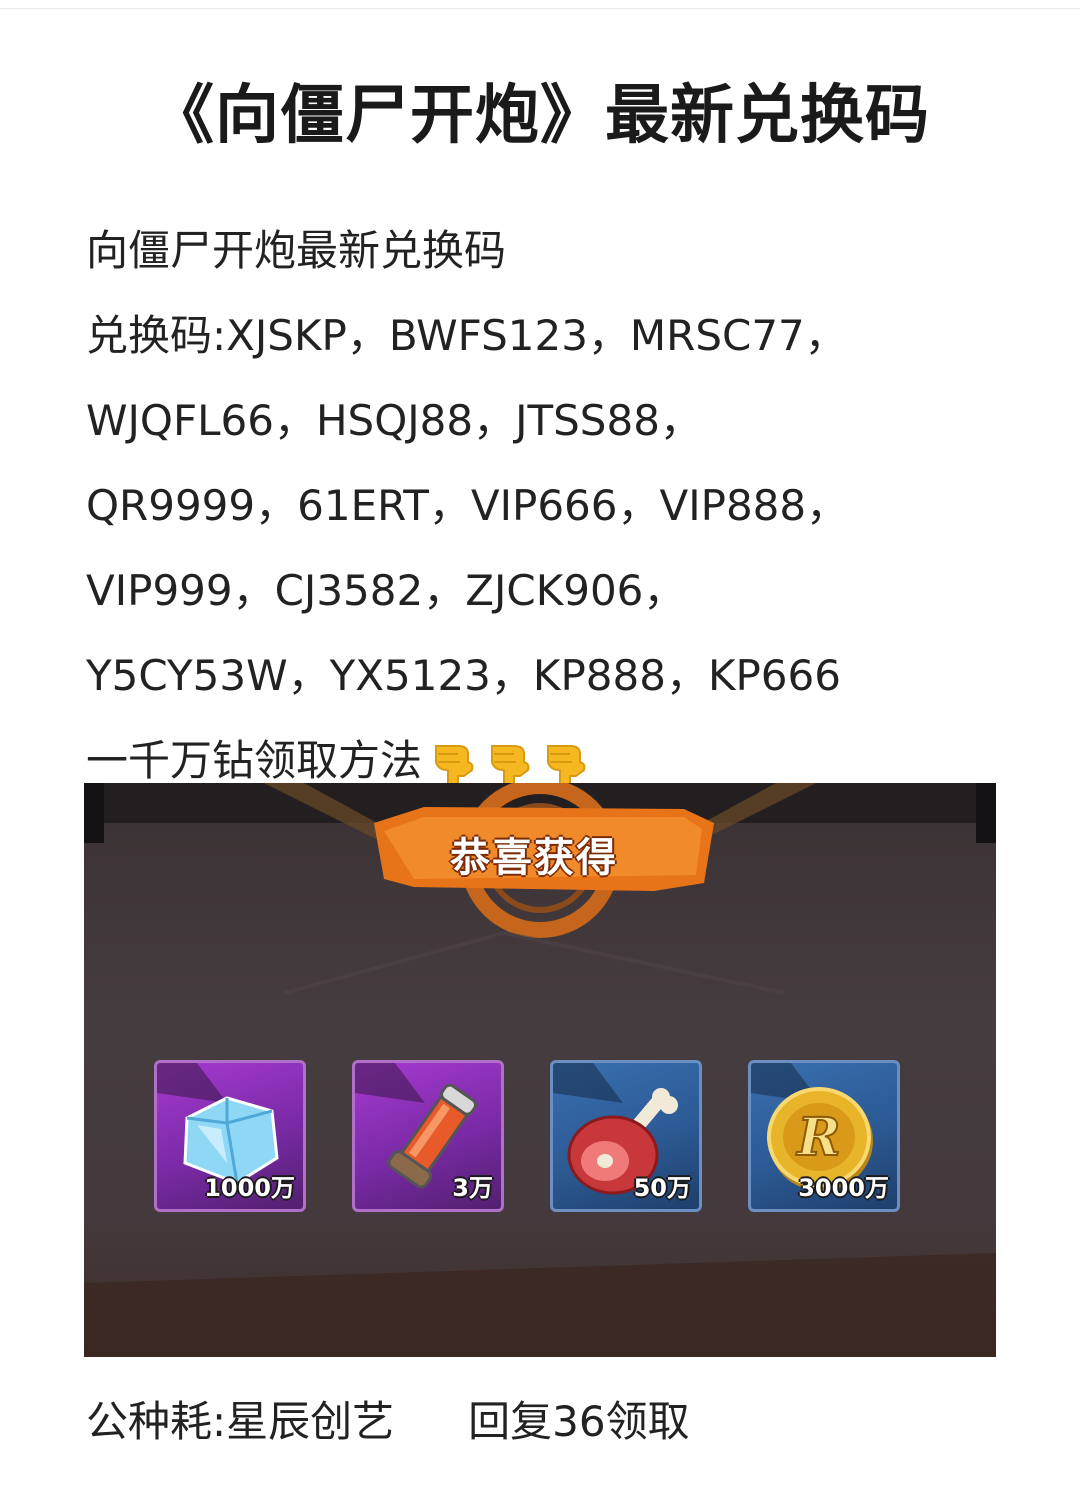  I want to click on article-line: 向僵尸开炮最新兑换码, so click(296, 250).